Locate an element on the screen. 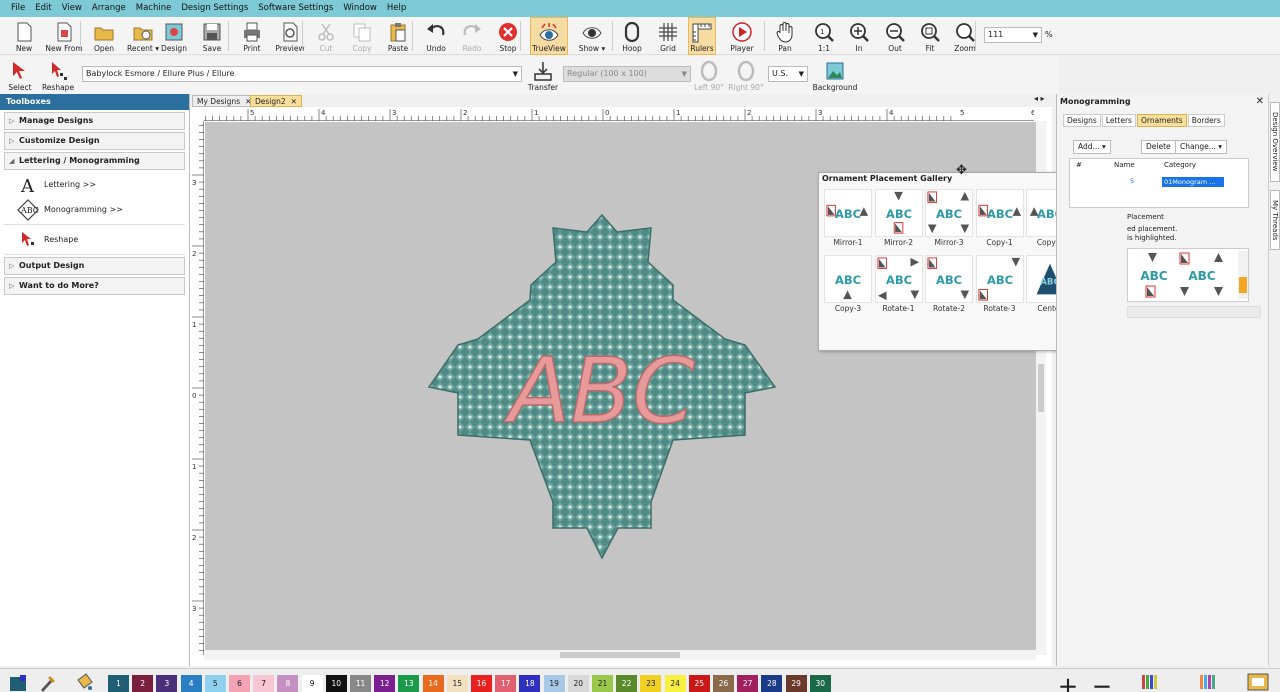 This screenshot has width=1280, height=692. delete-ornament-button: Delete is located at coordinates (1158, 147).